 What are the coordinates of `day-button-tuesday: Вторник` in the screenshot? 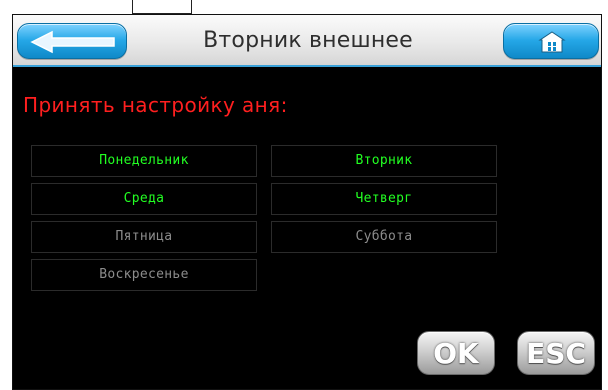 It's located at (384, 161).